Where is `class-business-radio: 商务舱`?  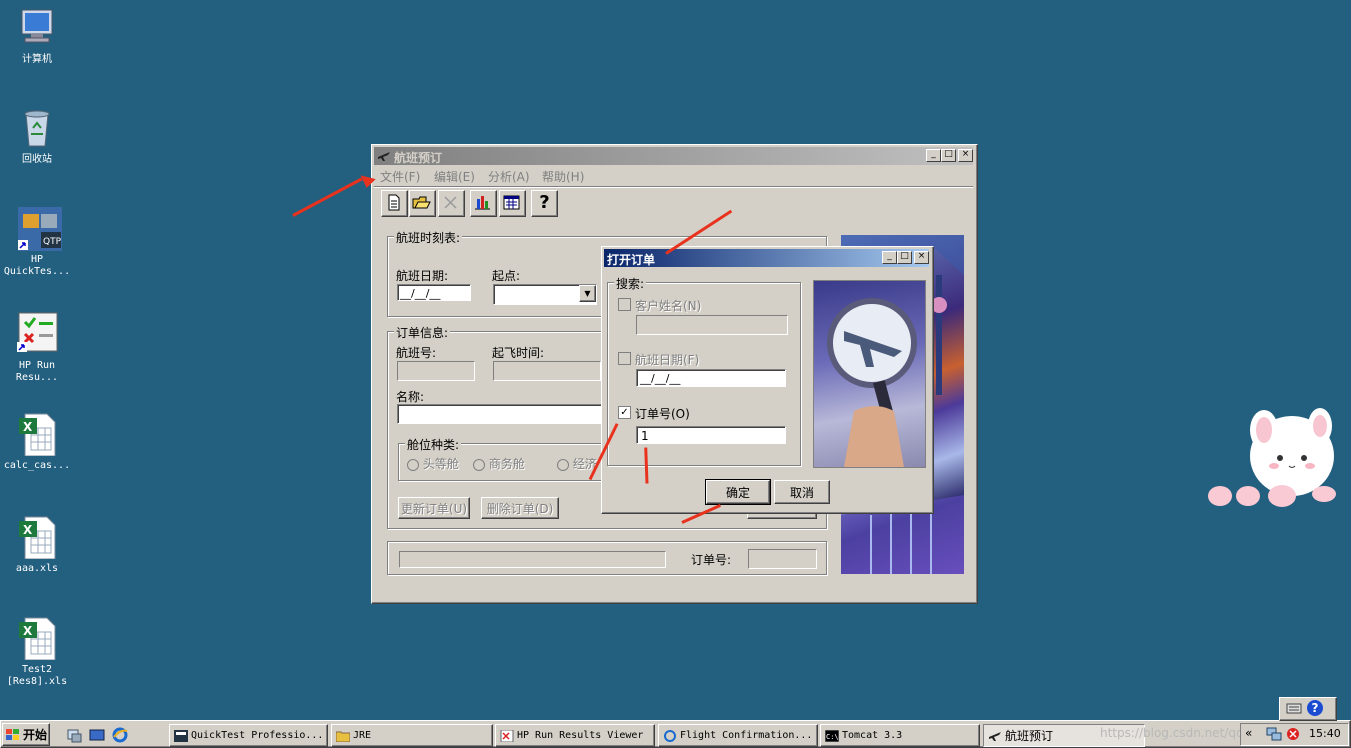
class-business-radio: 商务舱 is located at coordinates (499, 463).